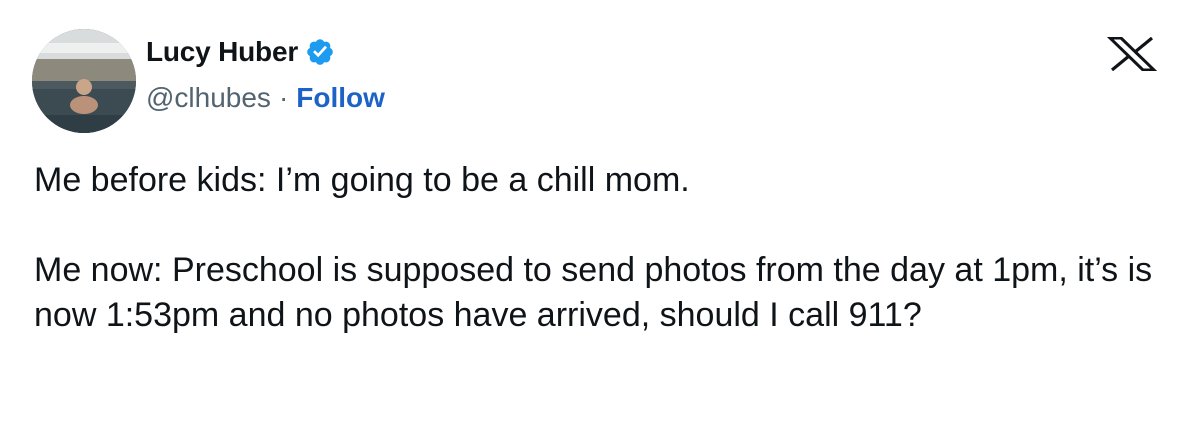 This screenshot has width=1188, height=430. I want to click on name-row: Lucy Huber, so click(265, 52).